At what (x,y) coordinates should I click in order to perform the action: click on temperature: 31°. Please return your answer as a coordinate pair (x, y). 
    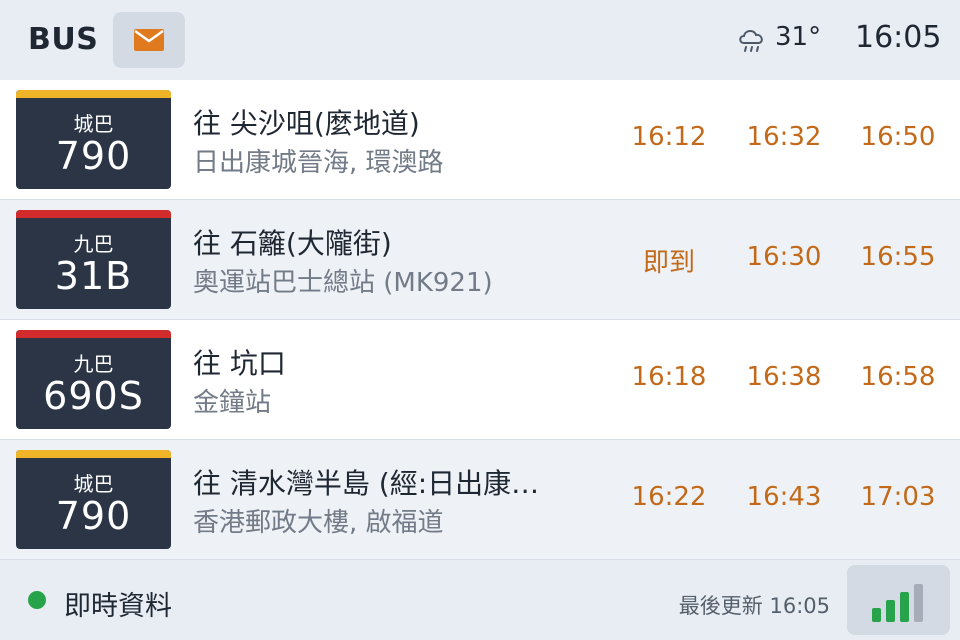
    Looking at the image, I should click on (798, 37).